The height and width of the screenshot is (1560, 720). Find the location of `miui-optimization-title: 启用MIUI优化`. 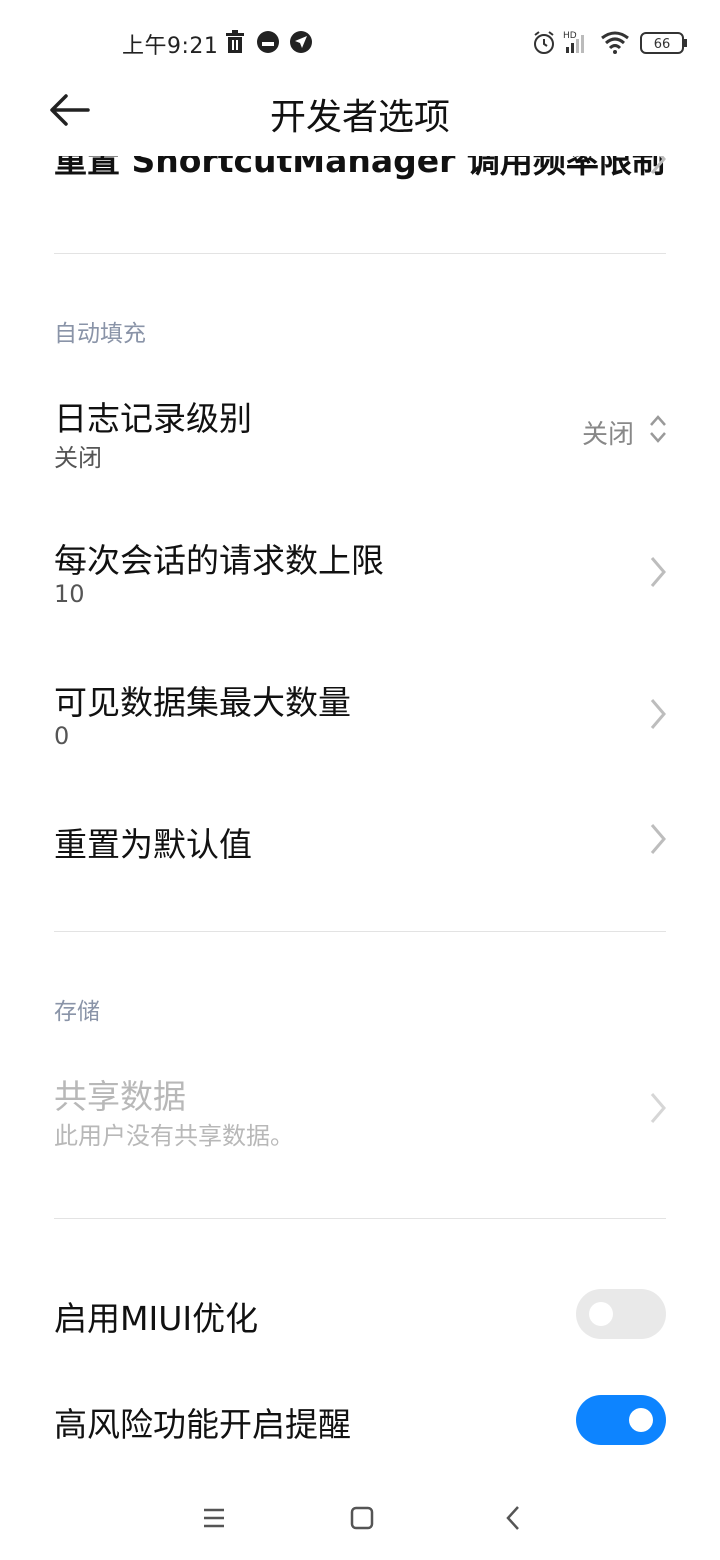

miui-optimization-title: 启用MIUI优化 is located at coordinates (156, 1318).